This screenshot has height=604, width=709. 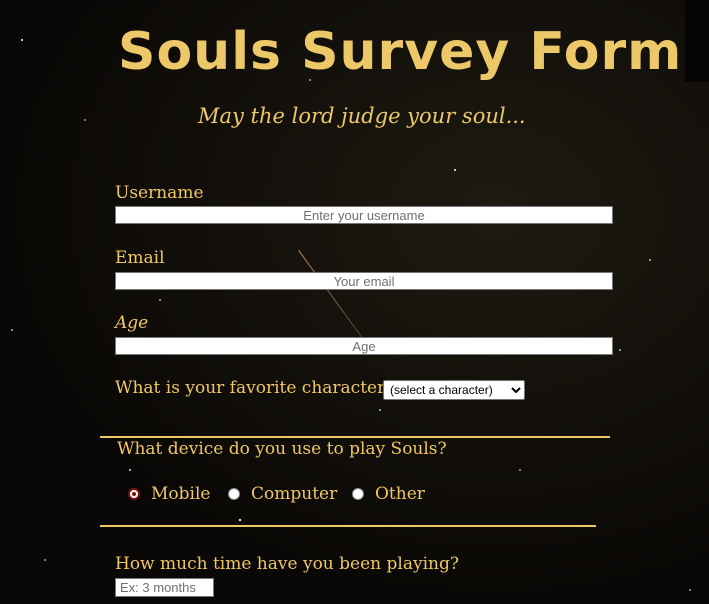 I want to click on scrollbar-strip, so click(x=697, y=41).